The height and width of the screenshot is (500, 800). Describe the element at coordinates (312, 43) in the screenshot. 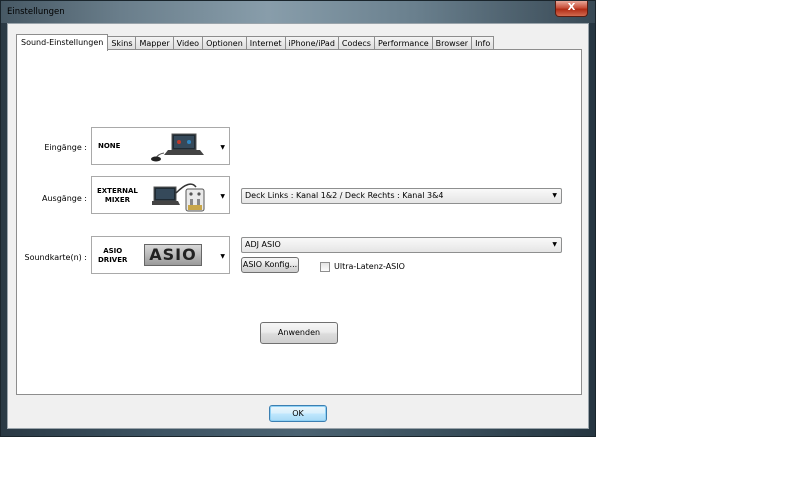

I see `tab-iphone-ipad: iPhone/iPad` at that location.